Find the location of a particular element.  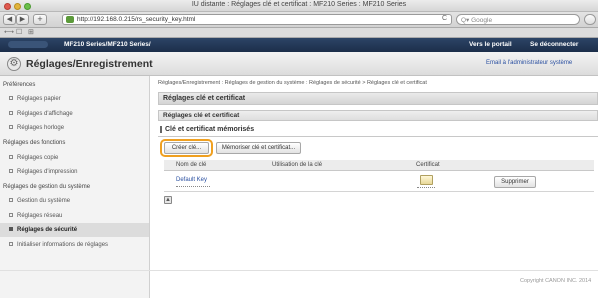

back-button: ◀ is located at coordinates (9, 19).